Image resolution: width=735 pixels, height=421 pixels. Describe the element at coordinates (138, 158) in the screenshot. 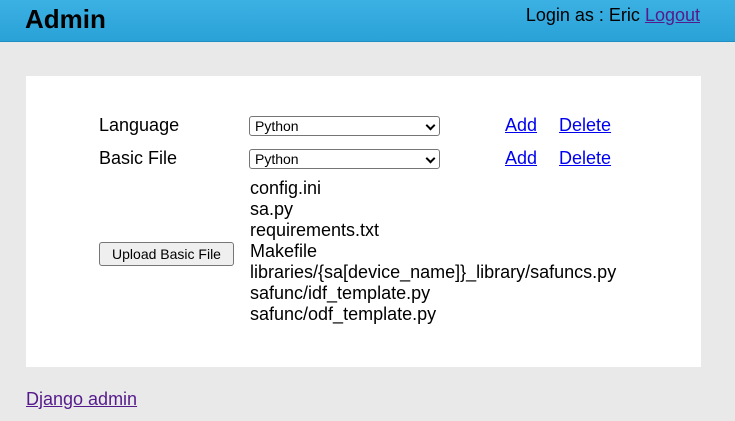

I see `basic-file-label: Basic File` at that location.